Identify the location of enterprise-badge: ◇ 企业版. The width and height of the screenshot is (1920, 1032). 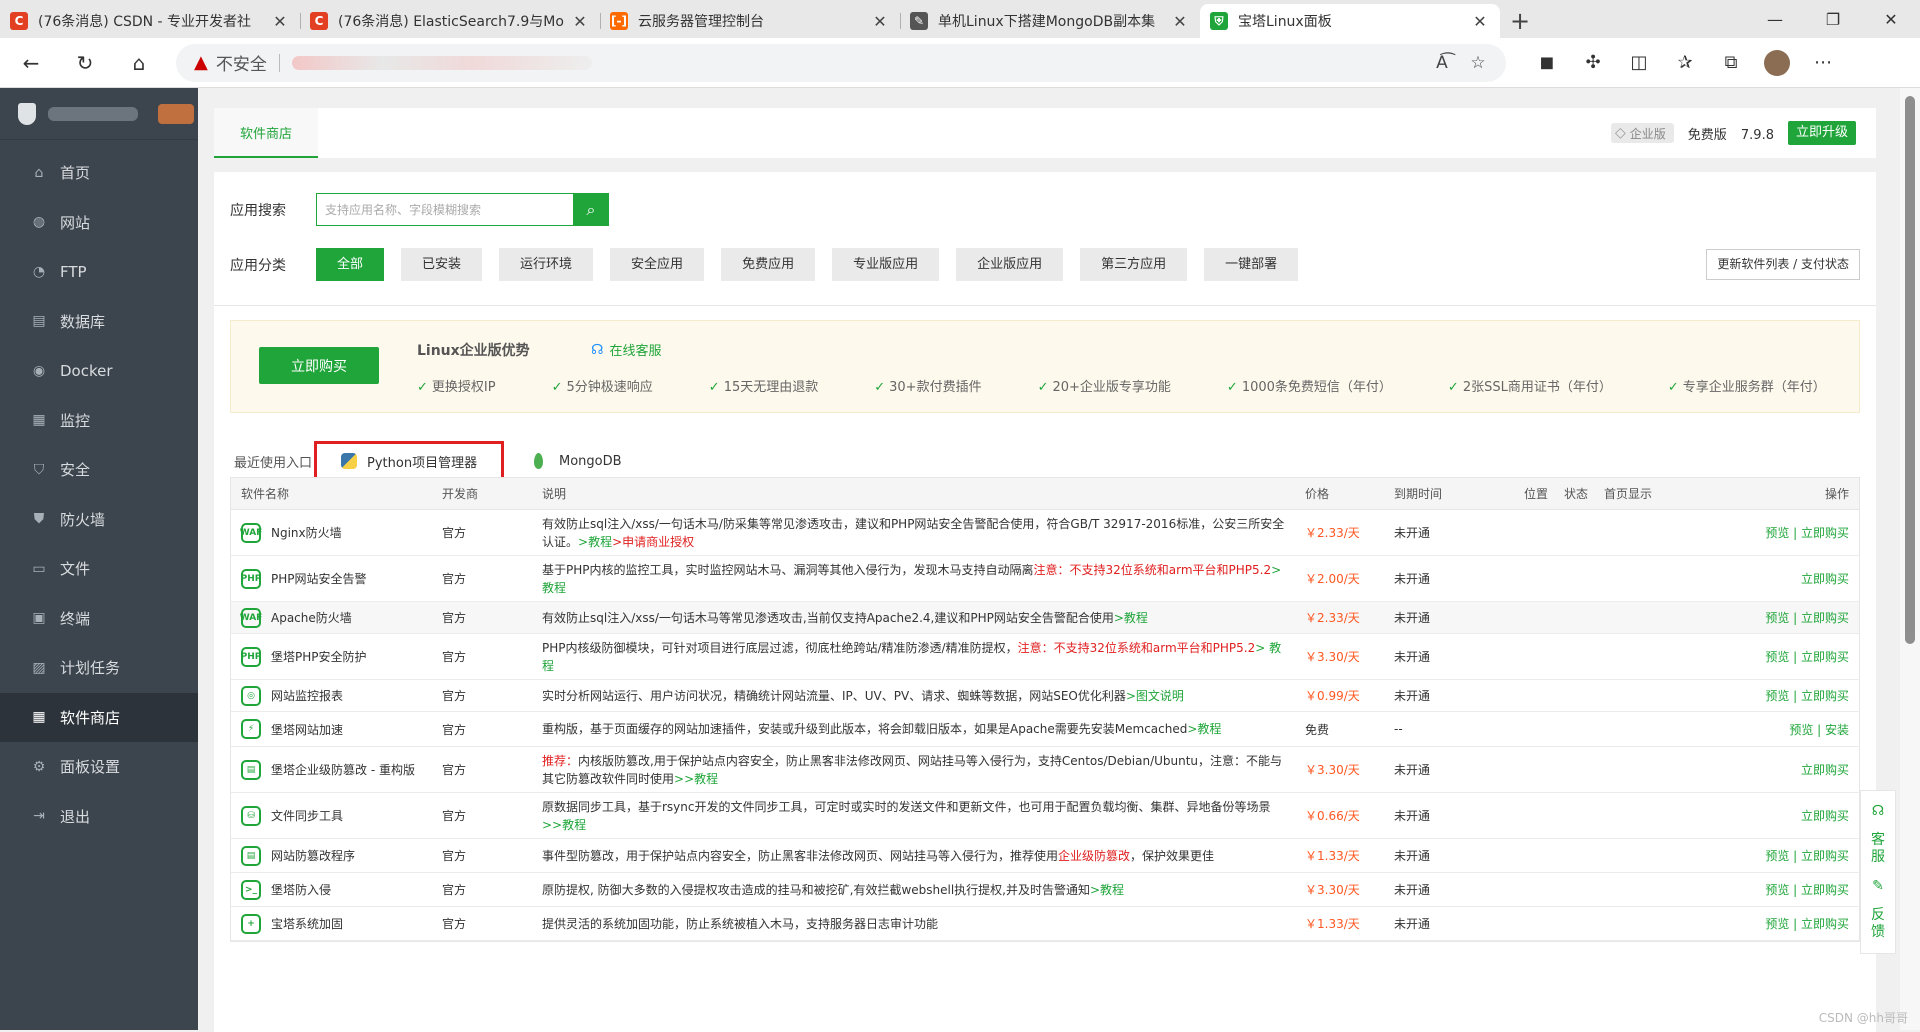
(1642, 133).